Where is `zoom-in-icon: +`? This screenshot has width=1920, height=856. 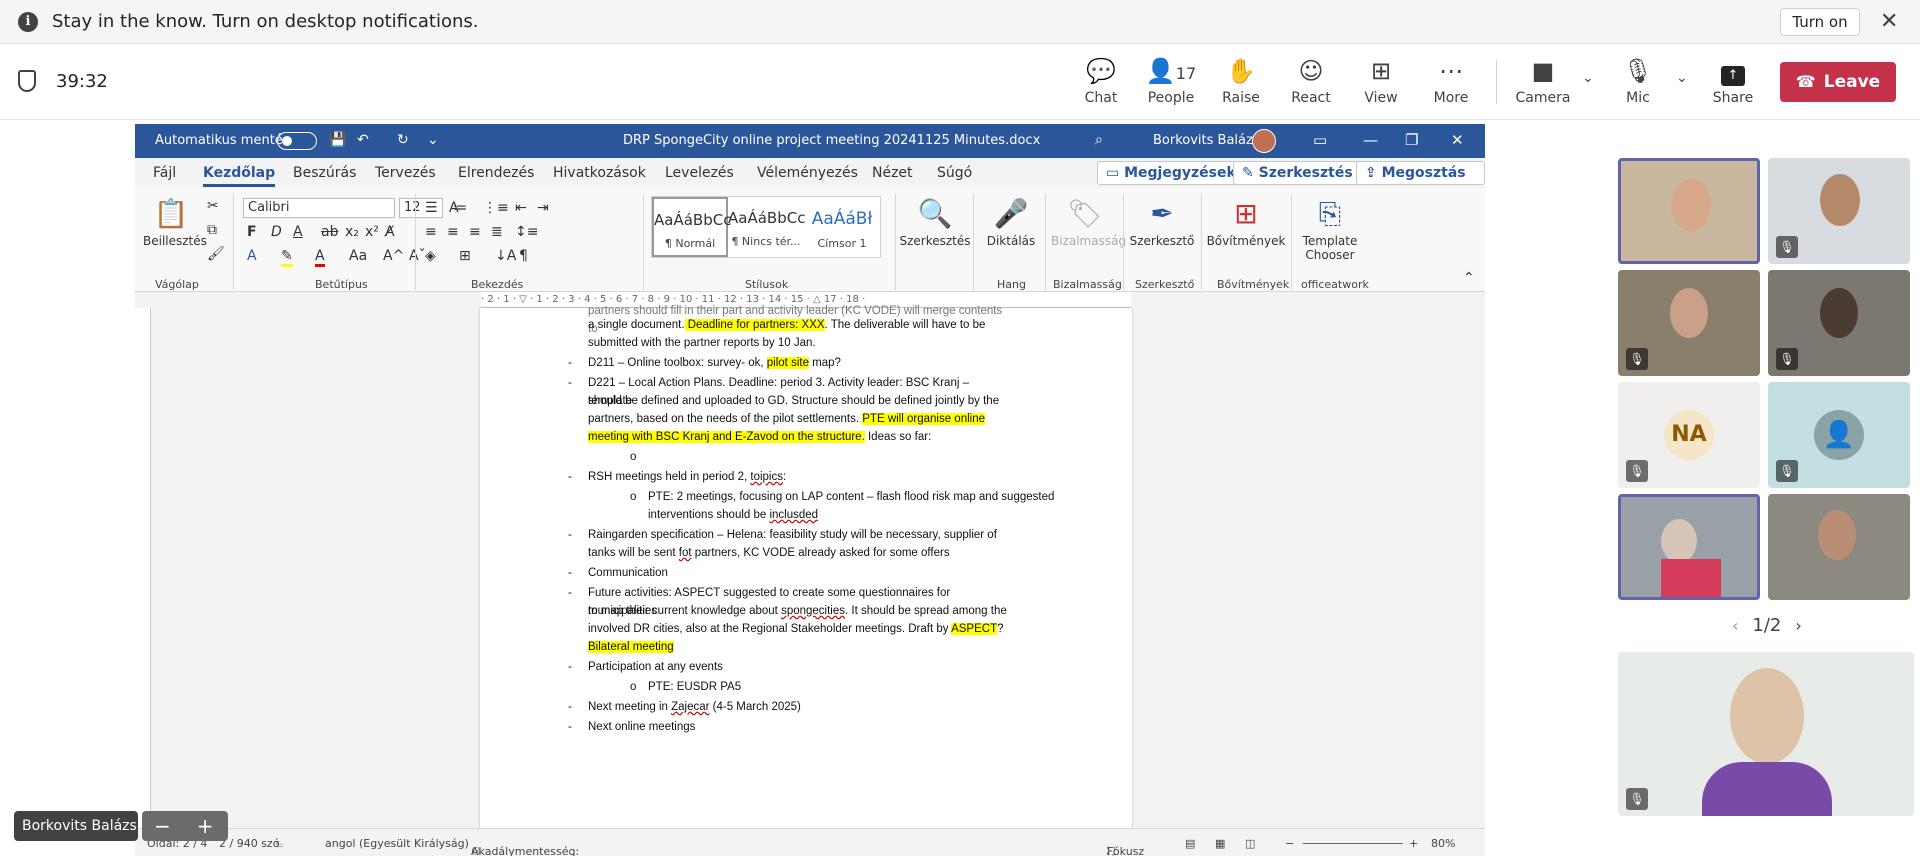 zoom-in-icon: + is located at coordinates (1413, 843).